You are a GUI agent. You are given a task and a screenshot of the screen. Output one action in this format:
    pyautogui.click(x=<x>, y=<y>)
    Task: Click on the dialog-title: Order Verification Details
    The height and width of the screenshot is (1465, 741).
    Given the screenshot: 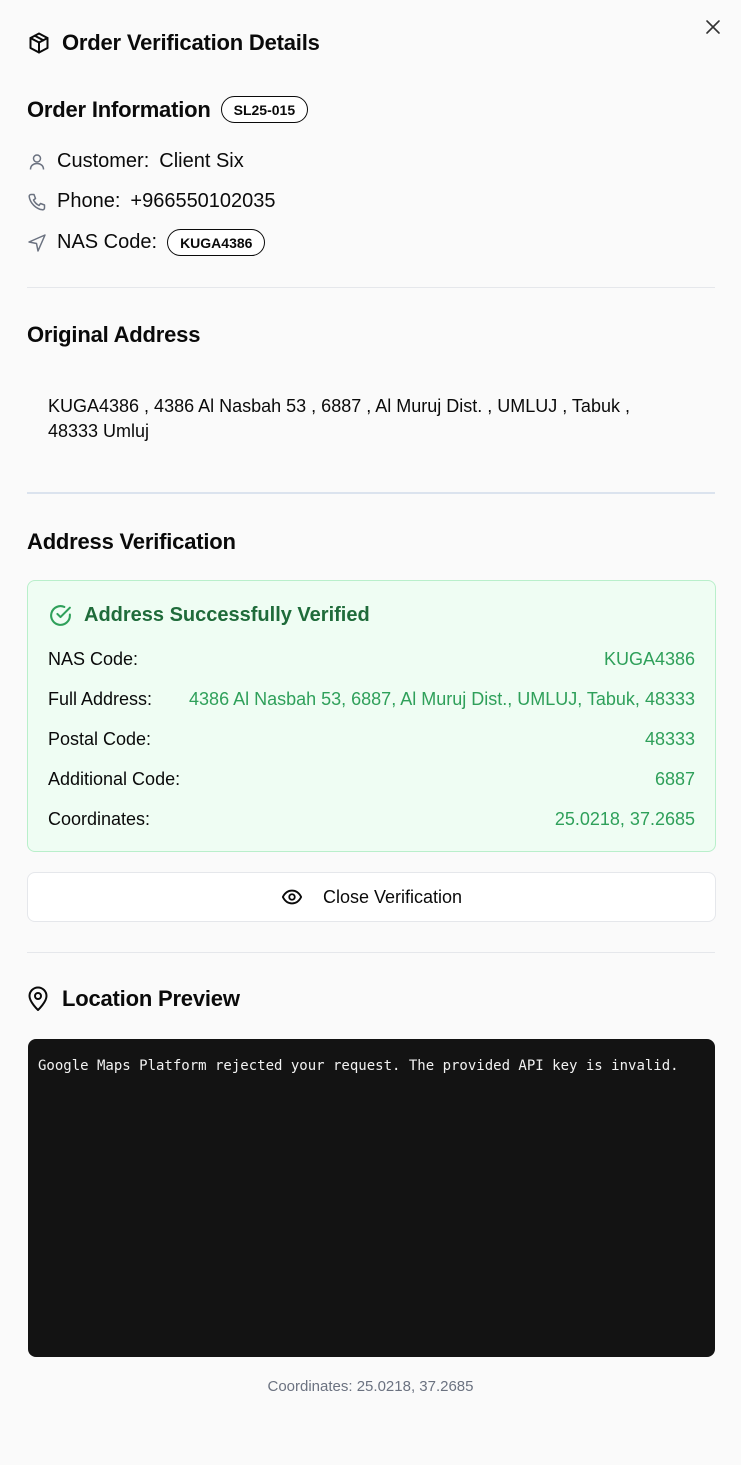 What is the action you would take?
    pyautogui.click(x=191, y=42)
    